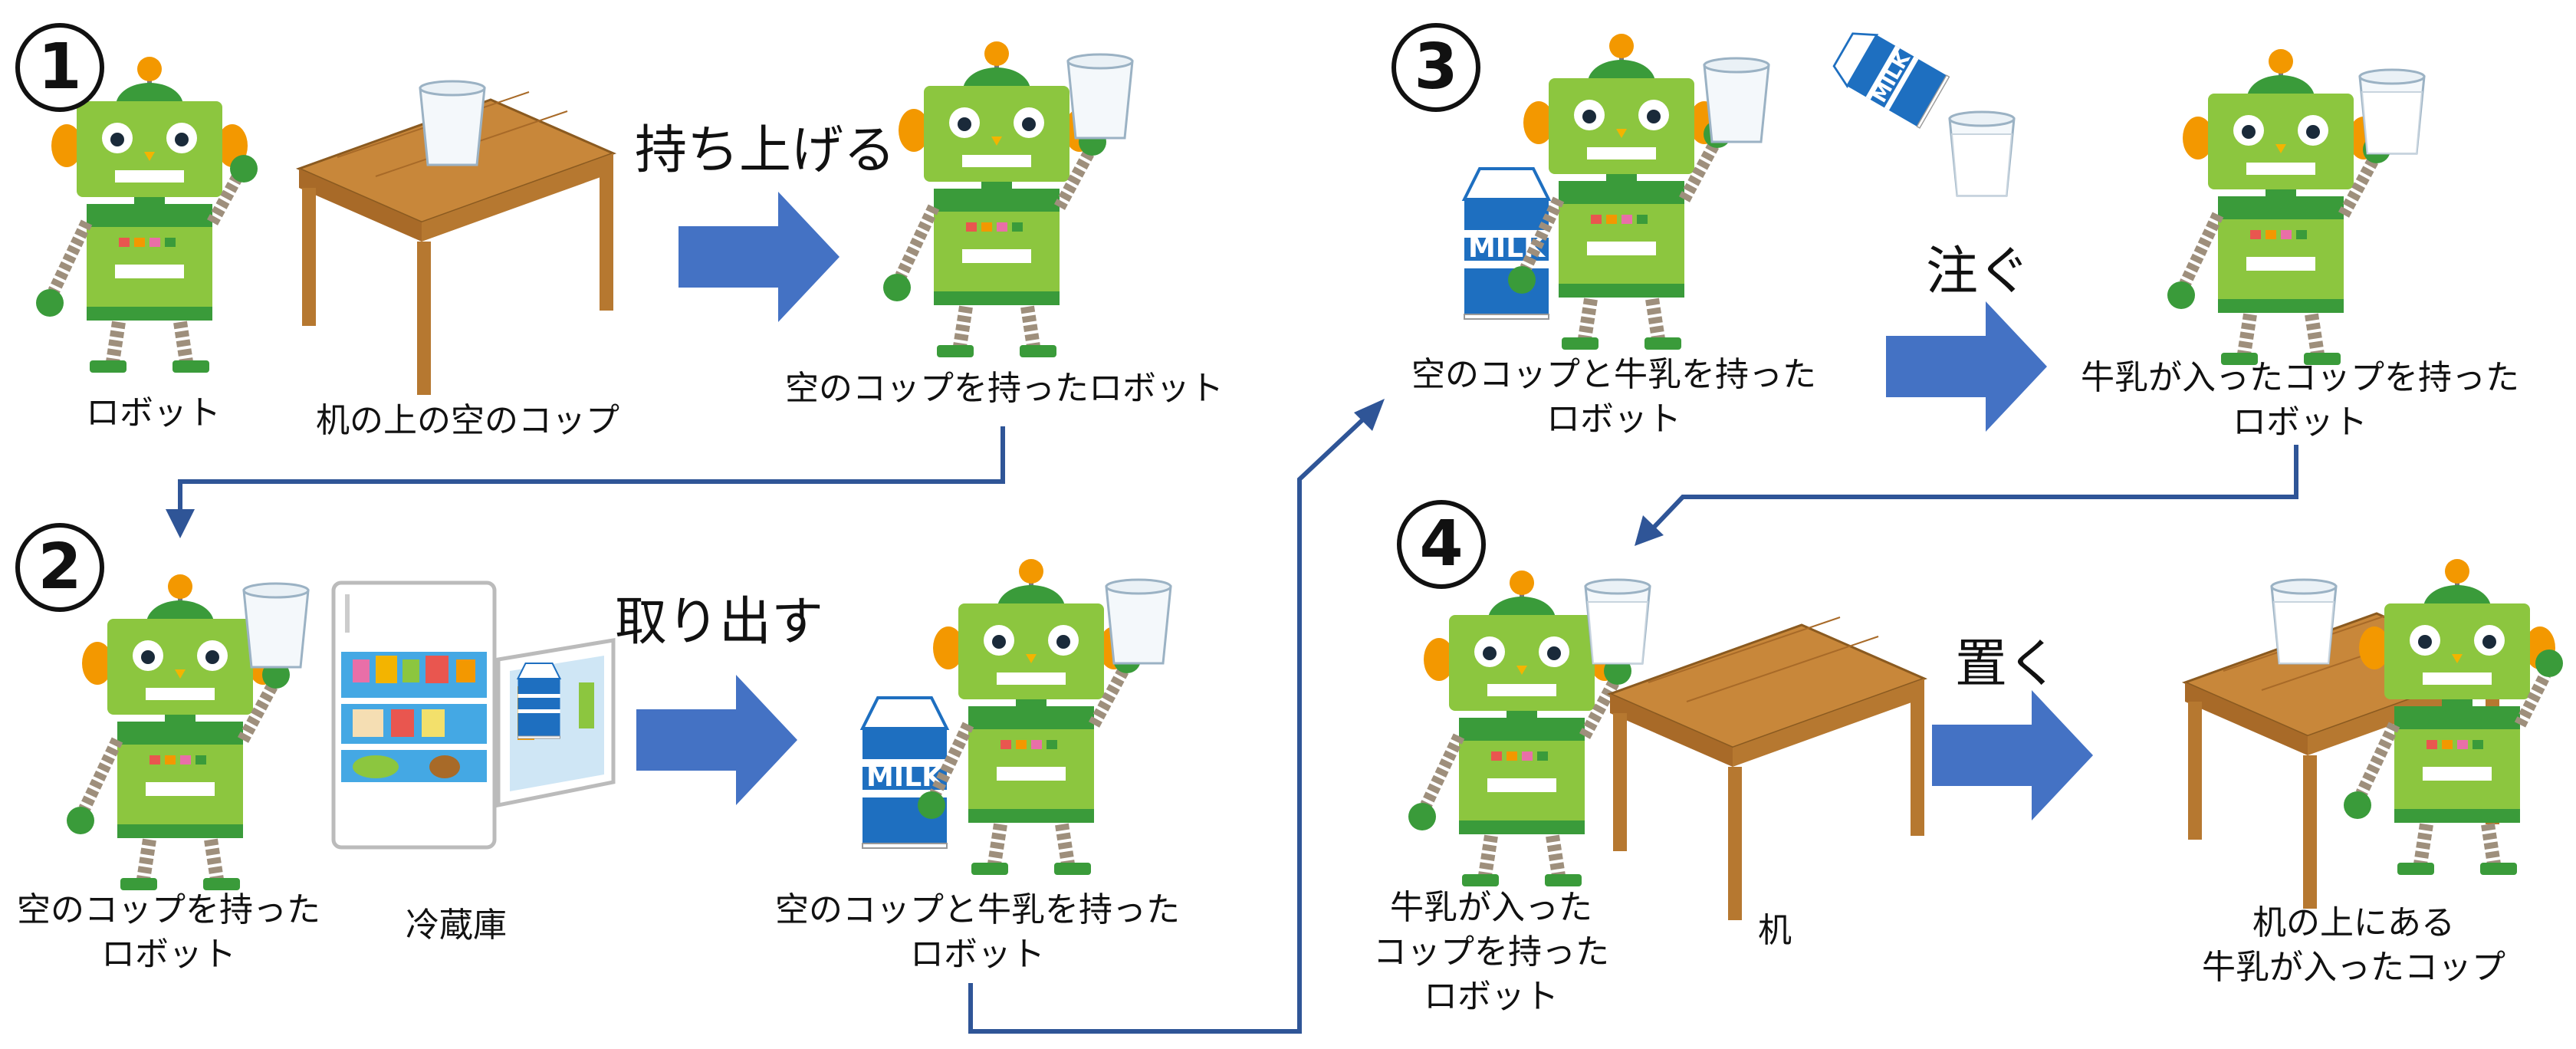 Image resolution: width=2576 pixels, height=1049 pixels. What do you see at coordinates (1614, 397) in the screenshot?
I see `caption-robot-with-cup-and-milk-3: 空のコップと牛乳を持った ロボット` at bounding box center [1614, 397].